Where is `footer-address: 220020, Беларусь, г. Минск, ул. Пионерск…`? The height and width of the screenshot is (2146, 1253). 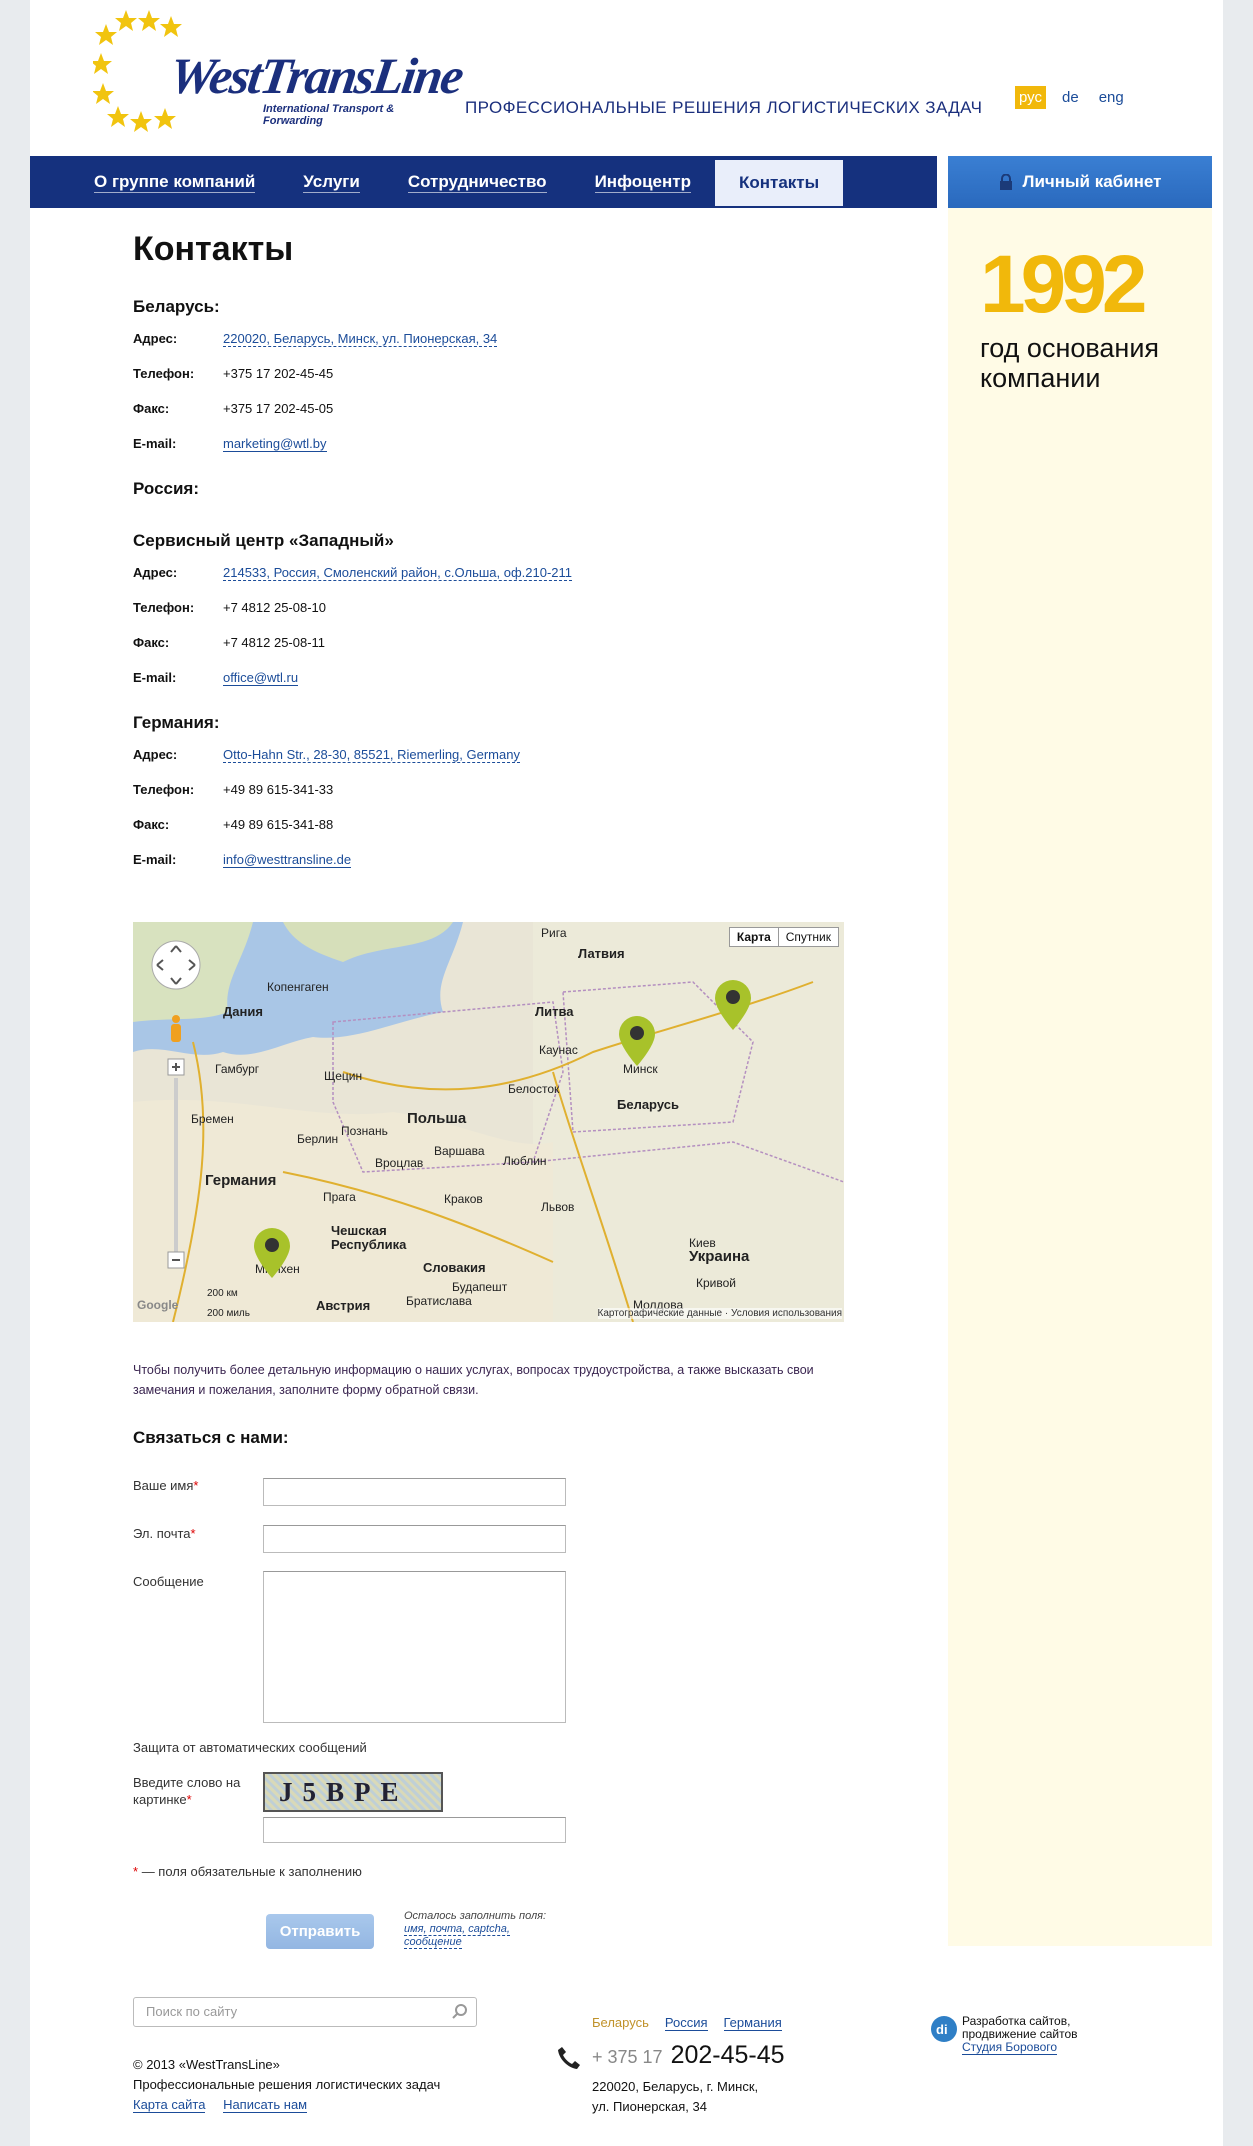
footer-address: 220020, Беларусь, г. Минск, ул. Пионерск… is located at coordinates (675, 2096).